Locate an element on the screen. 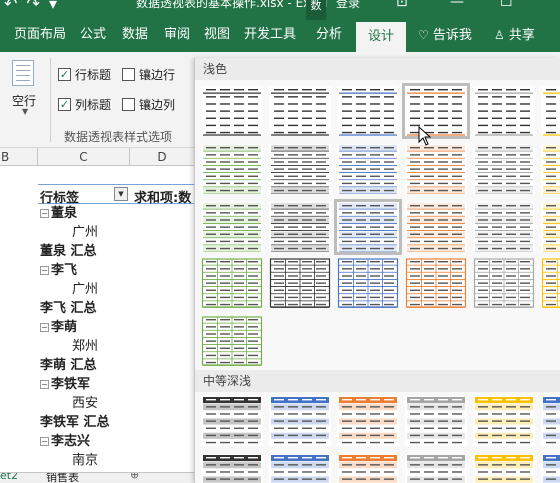 Image resolution: width=560 pixels, height=483 pixels. column-header-b: B is located at coordinates (19, 157).